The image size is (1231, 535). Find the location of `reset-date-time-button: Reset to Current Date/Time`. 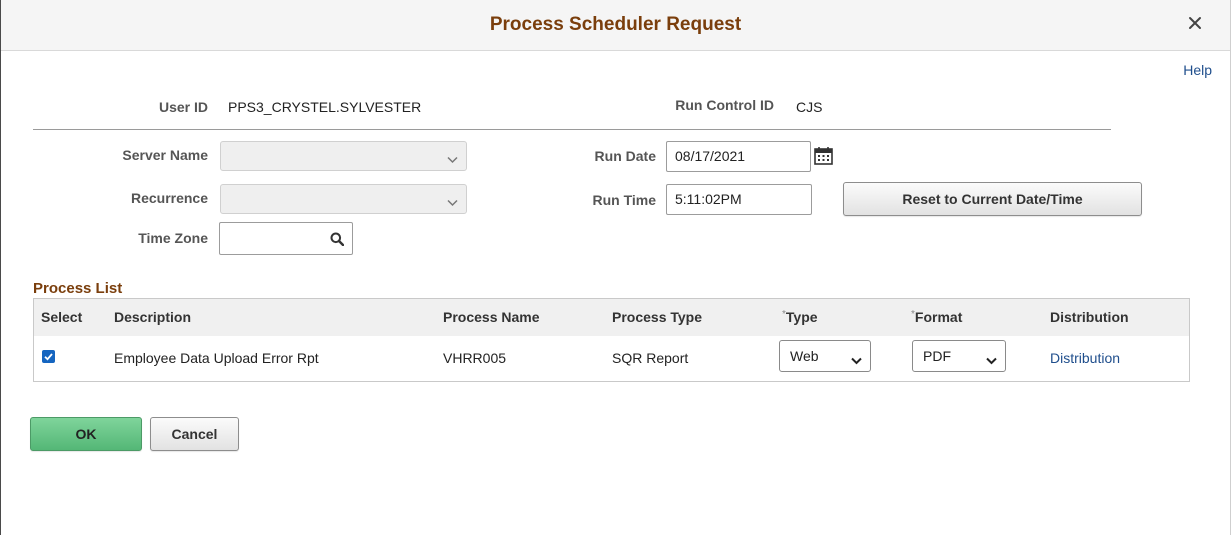

reset-date-time-button: Reset to Current Date/Time is located at coordinates (992, 199).